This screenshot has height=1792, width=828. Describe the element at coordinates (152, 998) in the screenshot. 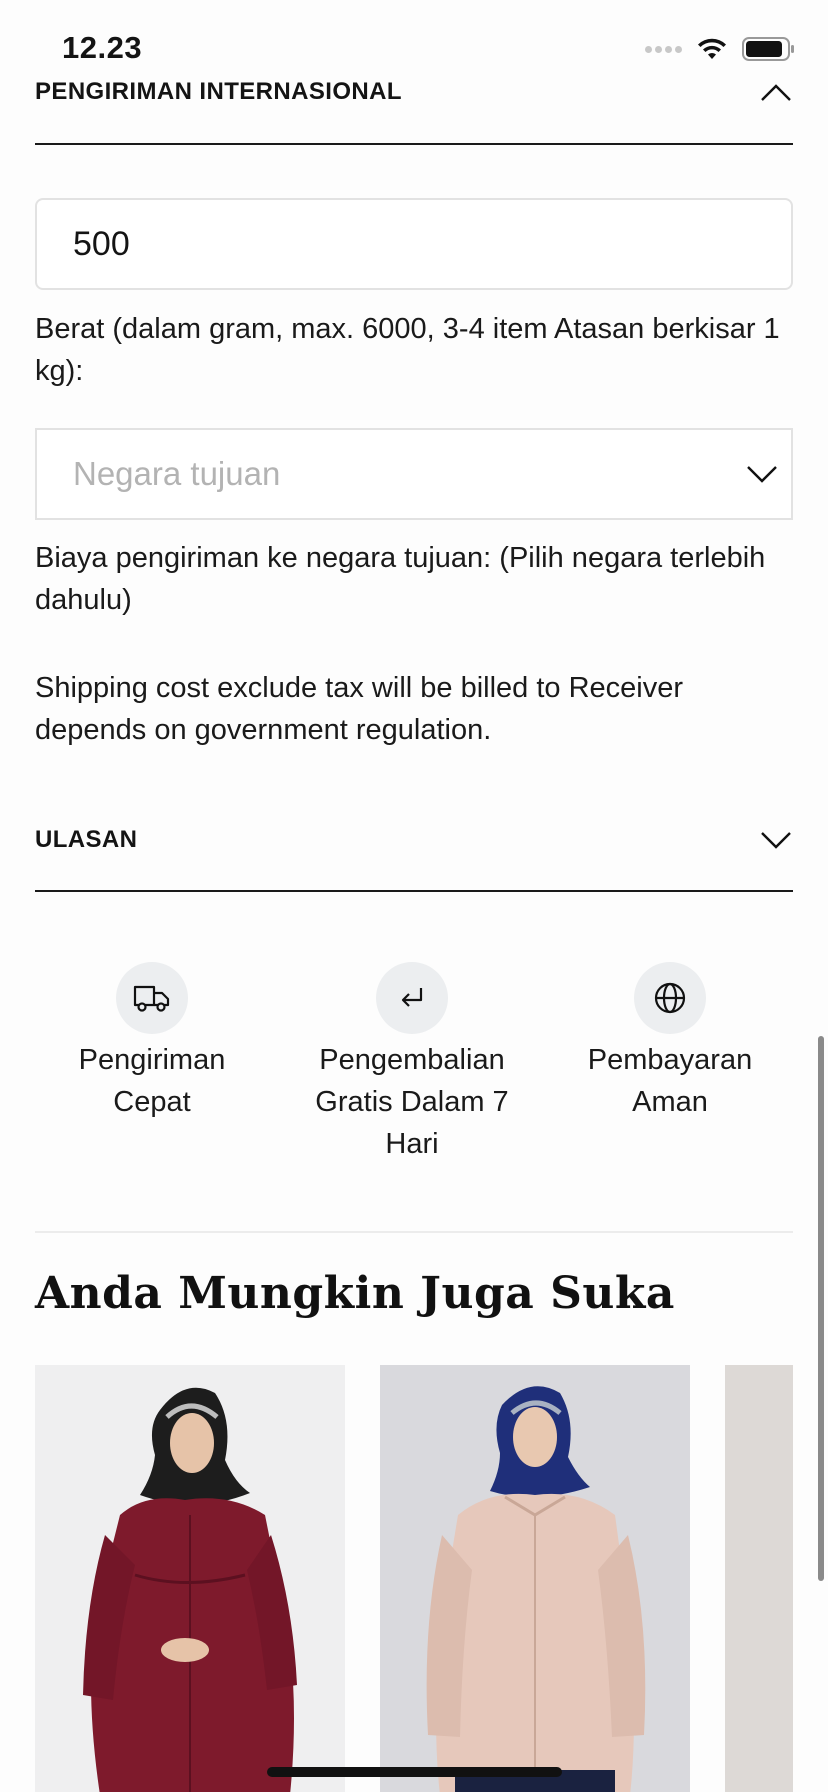

I see `truck-icon` at that location.